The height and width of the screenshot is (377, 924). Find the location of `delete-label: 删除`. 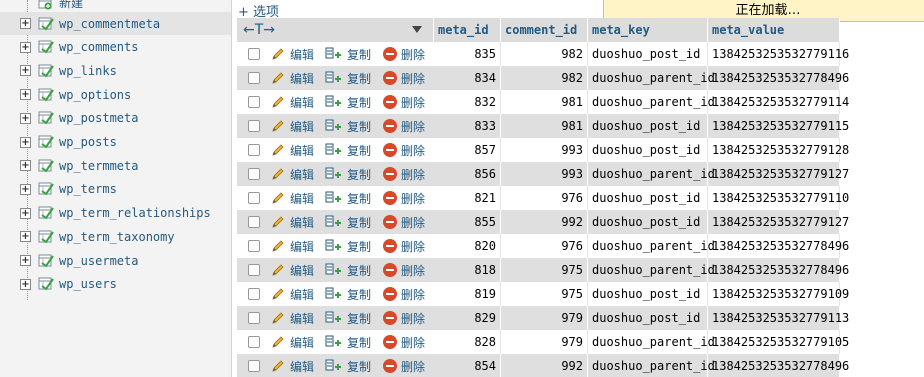

delete-label: 删除 is located at coordinates (413, 366).